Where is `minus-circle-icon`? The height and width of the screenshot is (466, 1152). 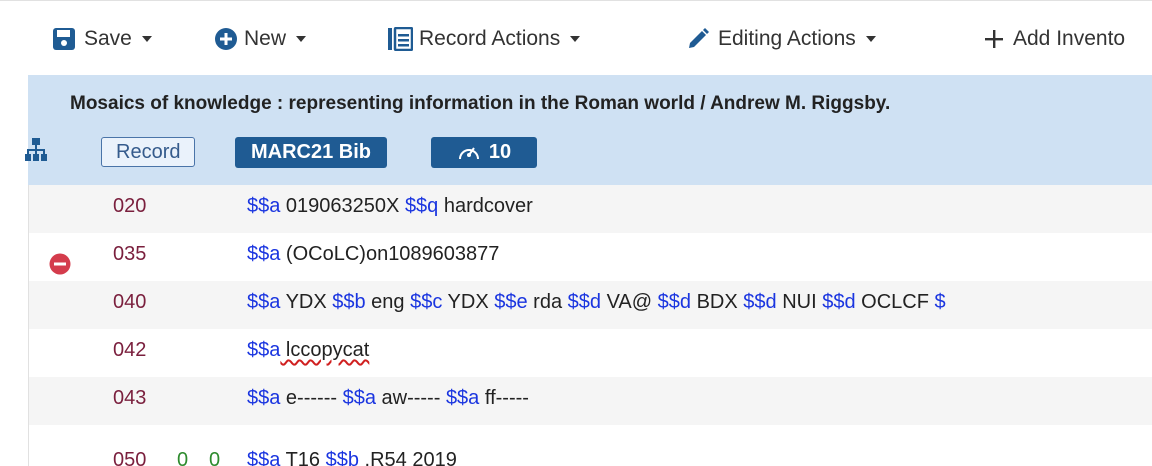
minus-circle-icon is located at coordinates (60, 264).